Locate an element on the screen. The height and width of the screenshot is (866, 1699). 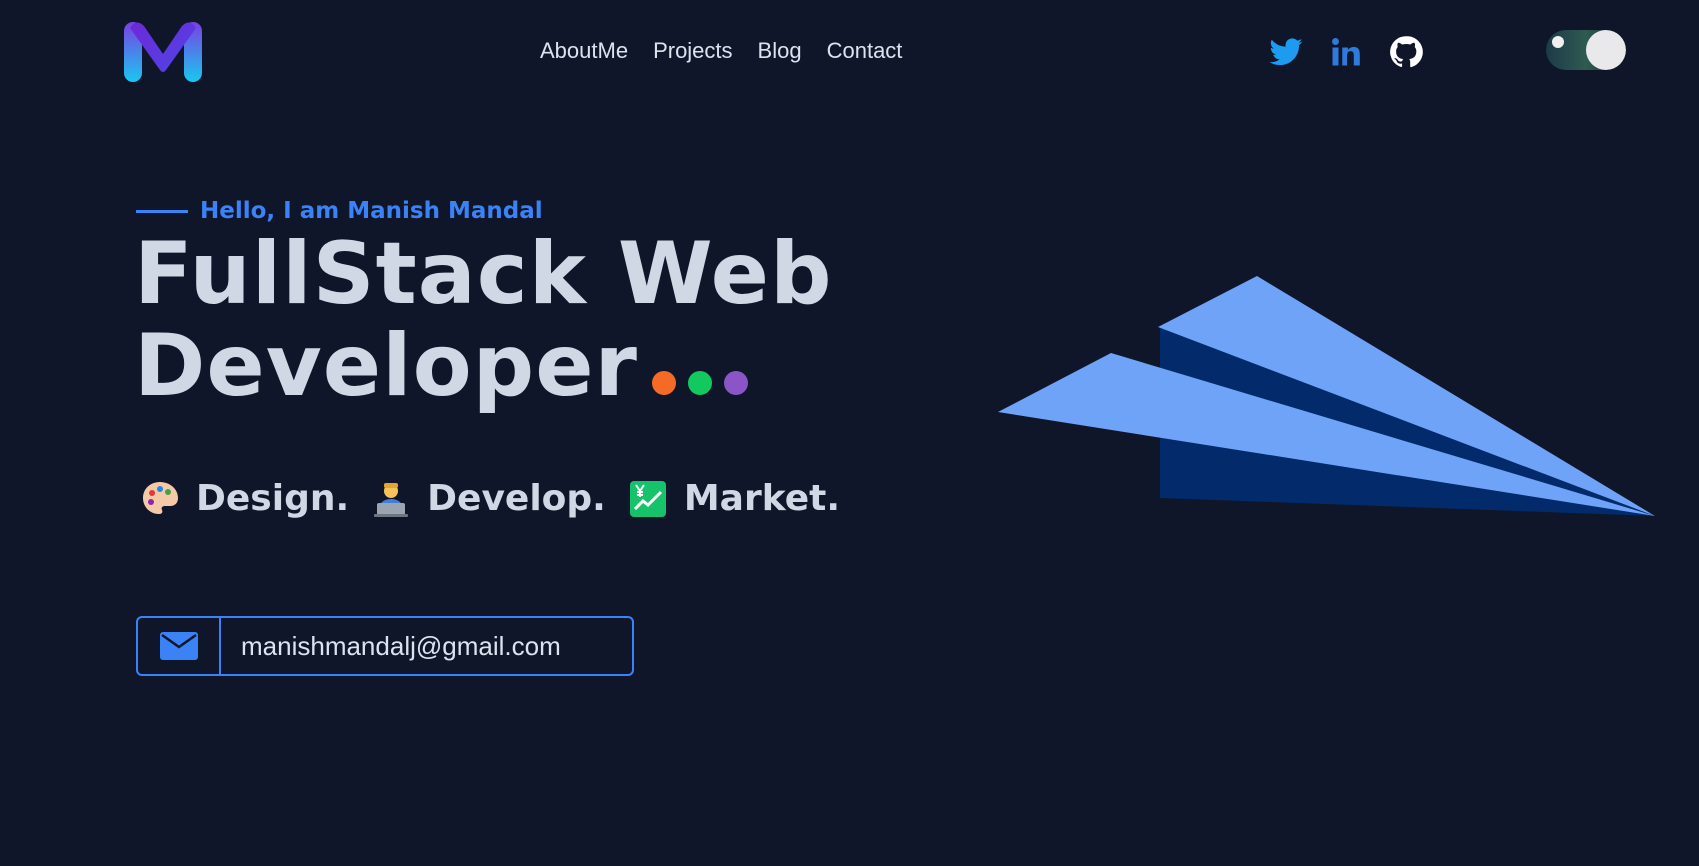
tagline: Design. Develop. Market. is located at coordinates (501, 498).